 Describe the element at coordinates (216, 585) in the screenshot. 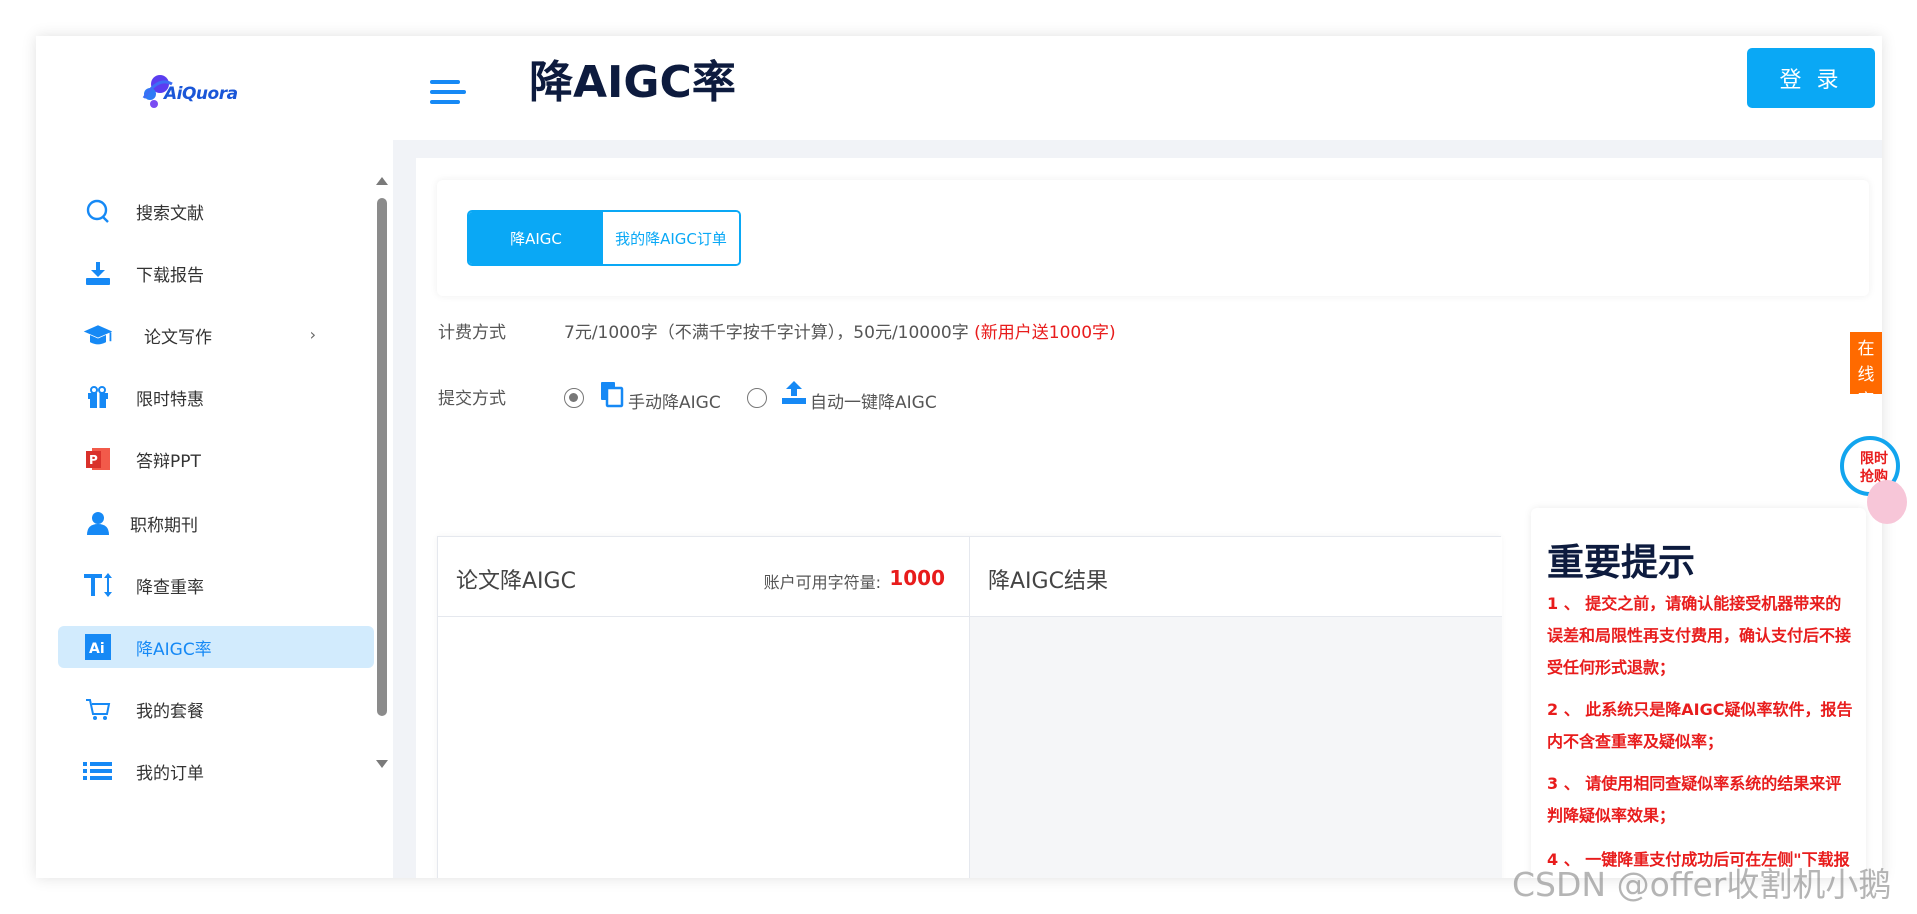

I see `sidebar-item-reduce-duplicate: 降查重率` at that location.